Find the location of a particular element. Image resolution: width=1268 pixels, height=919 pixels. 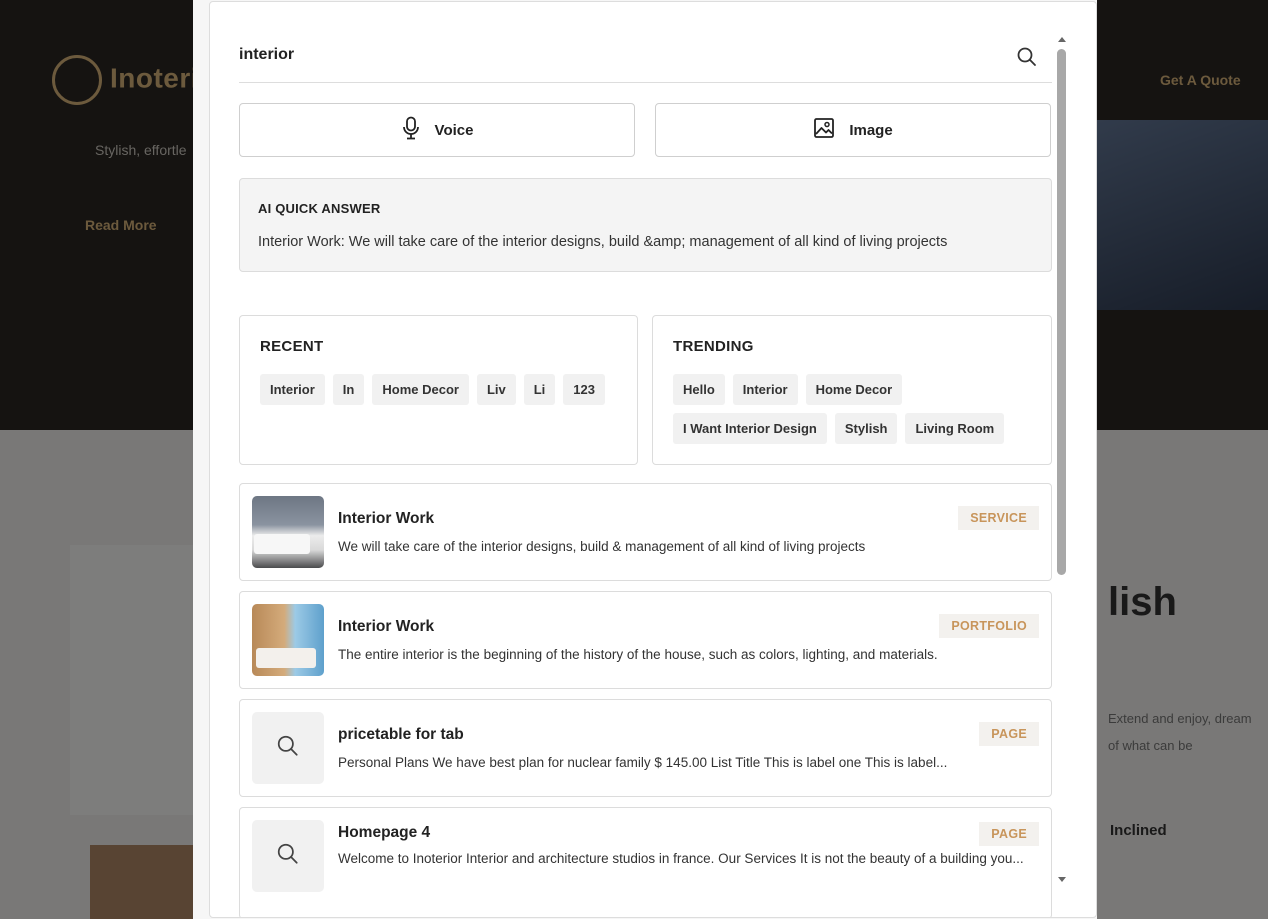

recent-tag: 123 is located at coordinates (584, 389).